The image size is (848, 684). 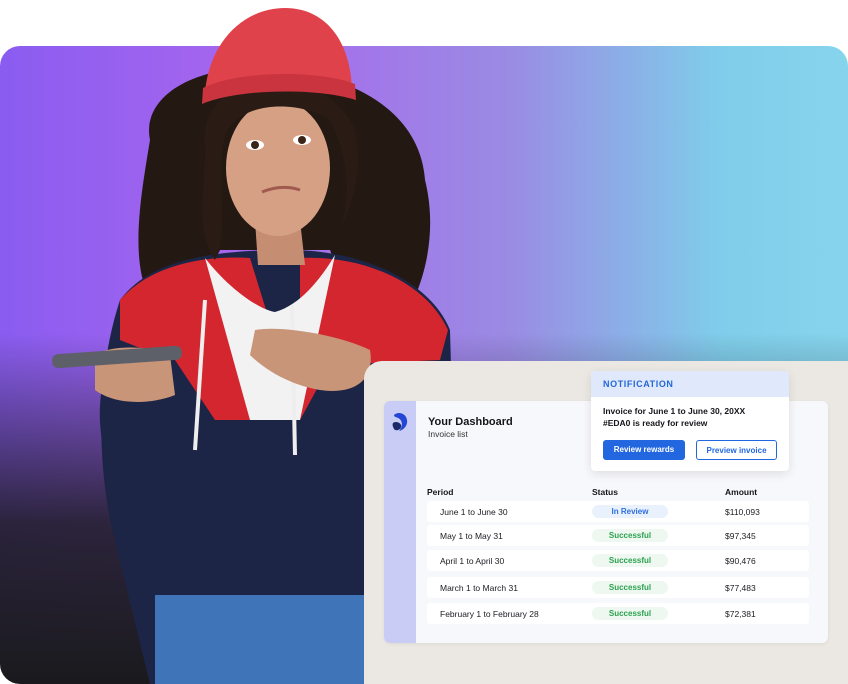 What do you see at coordinates (400, 522) in the screenshot?
I see `dashboard-sidebar-rail` at bounding box center [400, 522].